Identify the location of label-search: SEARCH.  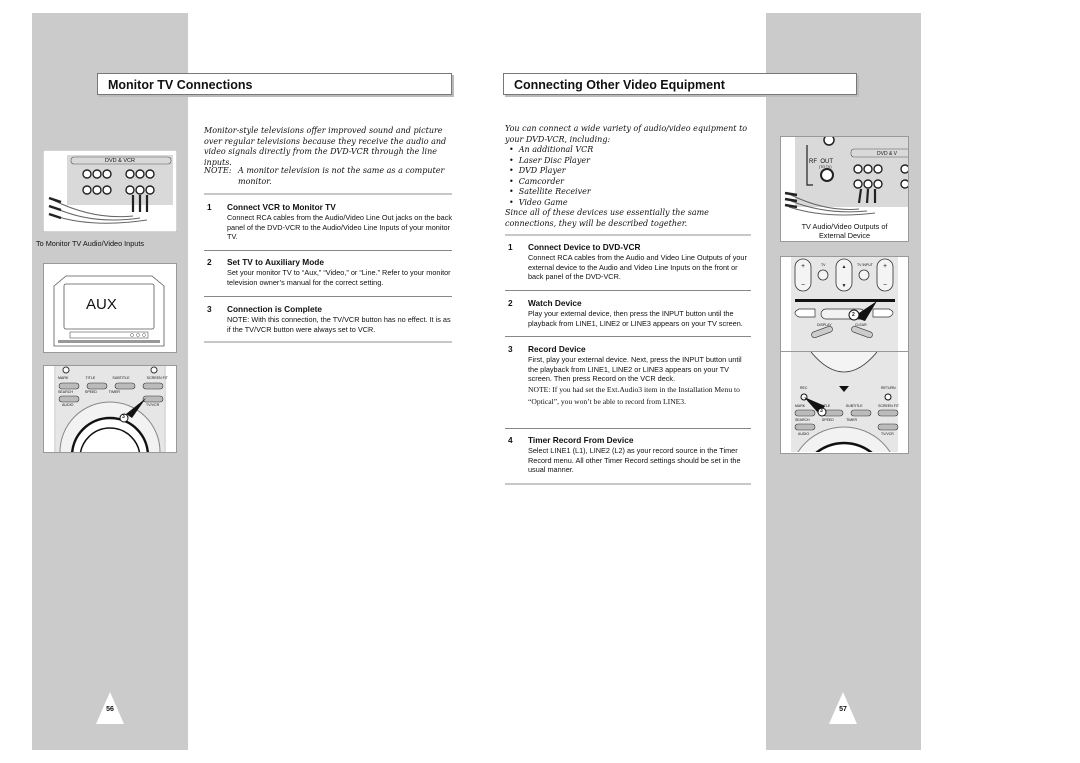
(65, 392).